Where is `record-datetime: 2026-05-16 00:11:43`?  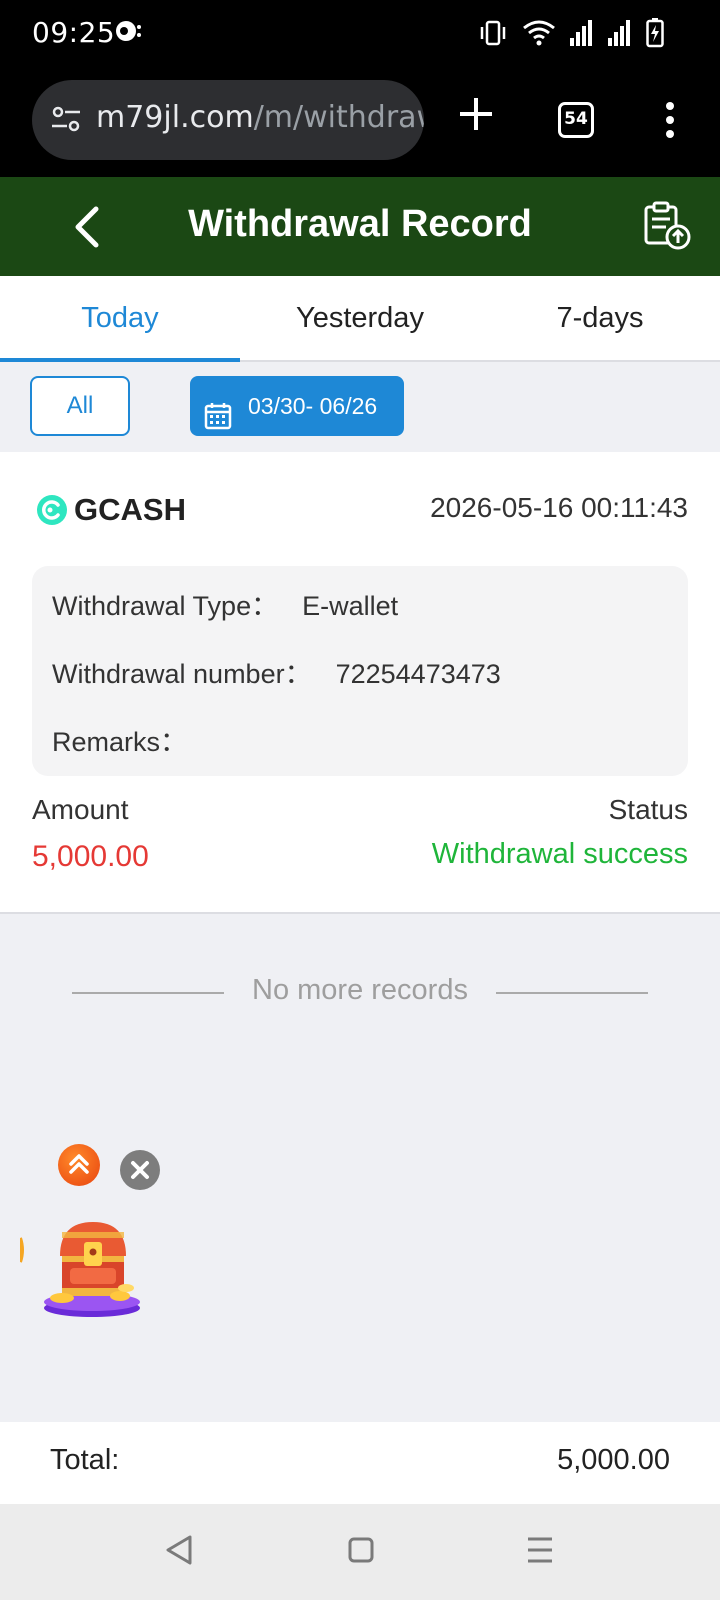
record-datetime: 2026-05-16 00:11:43 is located at coordinates (559, 507).